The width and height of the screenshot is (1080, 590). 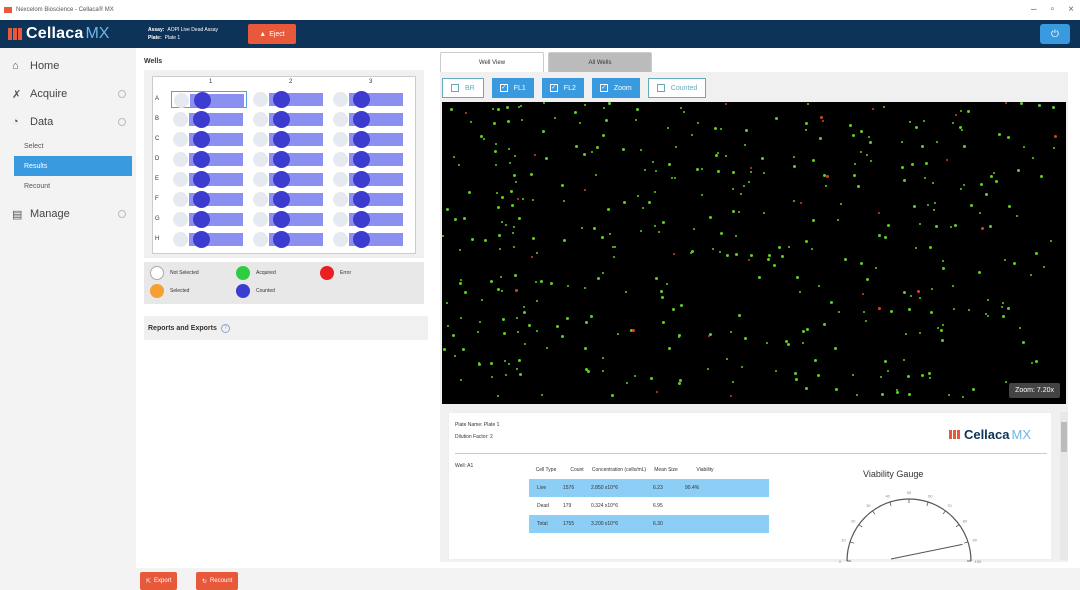 I want to click on well-D2, so click(x=289, y=159).